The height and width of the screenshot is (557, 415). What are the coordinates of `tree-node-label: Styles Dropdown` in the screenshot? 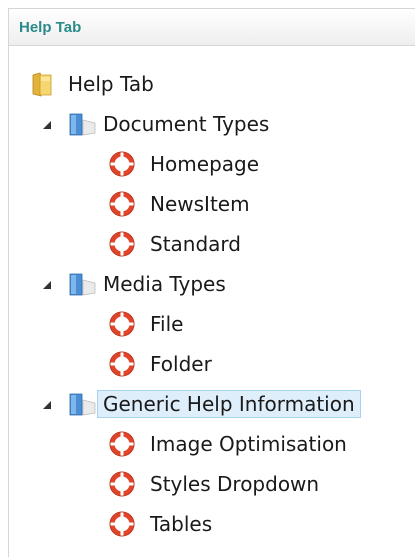 It's located at (235, 484).